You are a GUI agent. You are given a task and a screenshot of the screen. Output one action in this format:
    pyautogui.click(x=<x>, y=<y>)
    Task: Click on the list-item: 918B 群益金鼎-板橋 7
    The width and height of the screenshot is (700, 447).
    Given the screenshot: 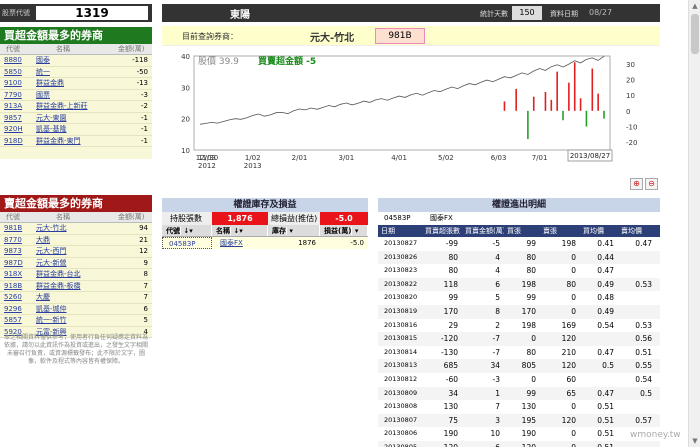 What is the action you would take?
    pyautogui.click(x=76, y=286)
    